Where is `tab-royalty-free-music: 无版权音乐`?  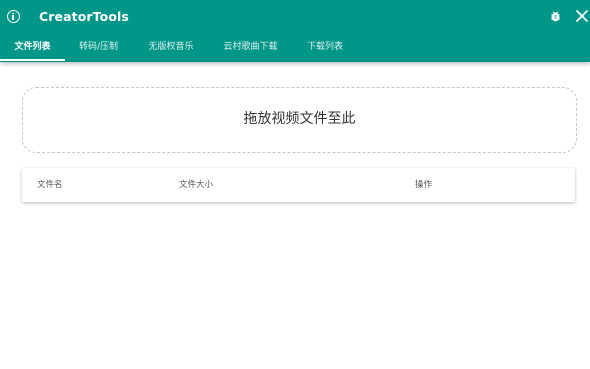 tab-royalty-free-music: 无版权音乐 is located at coordinates (171, 47).